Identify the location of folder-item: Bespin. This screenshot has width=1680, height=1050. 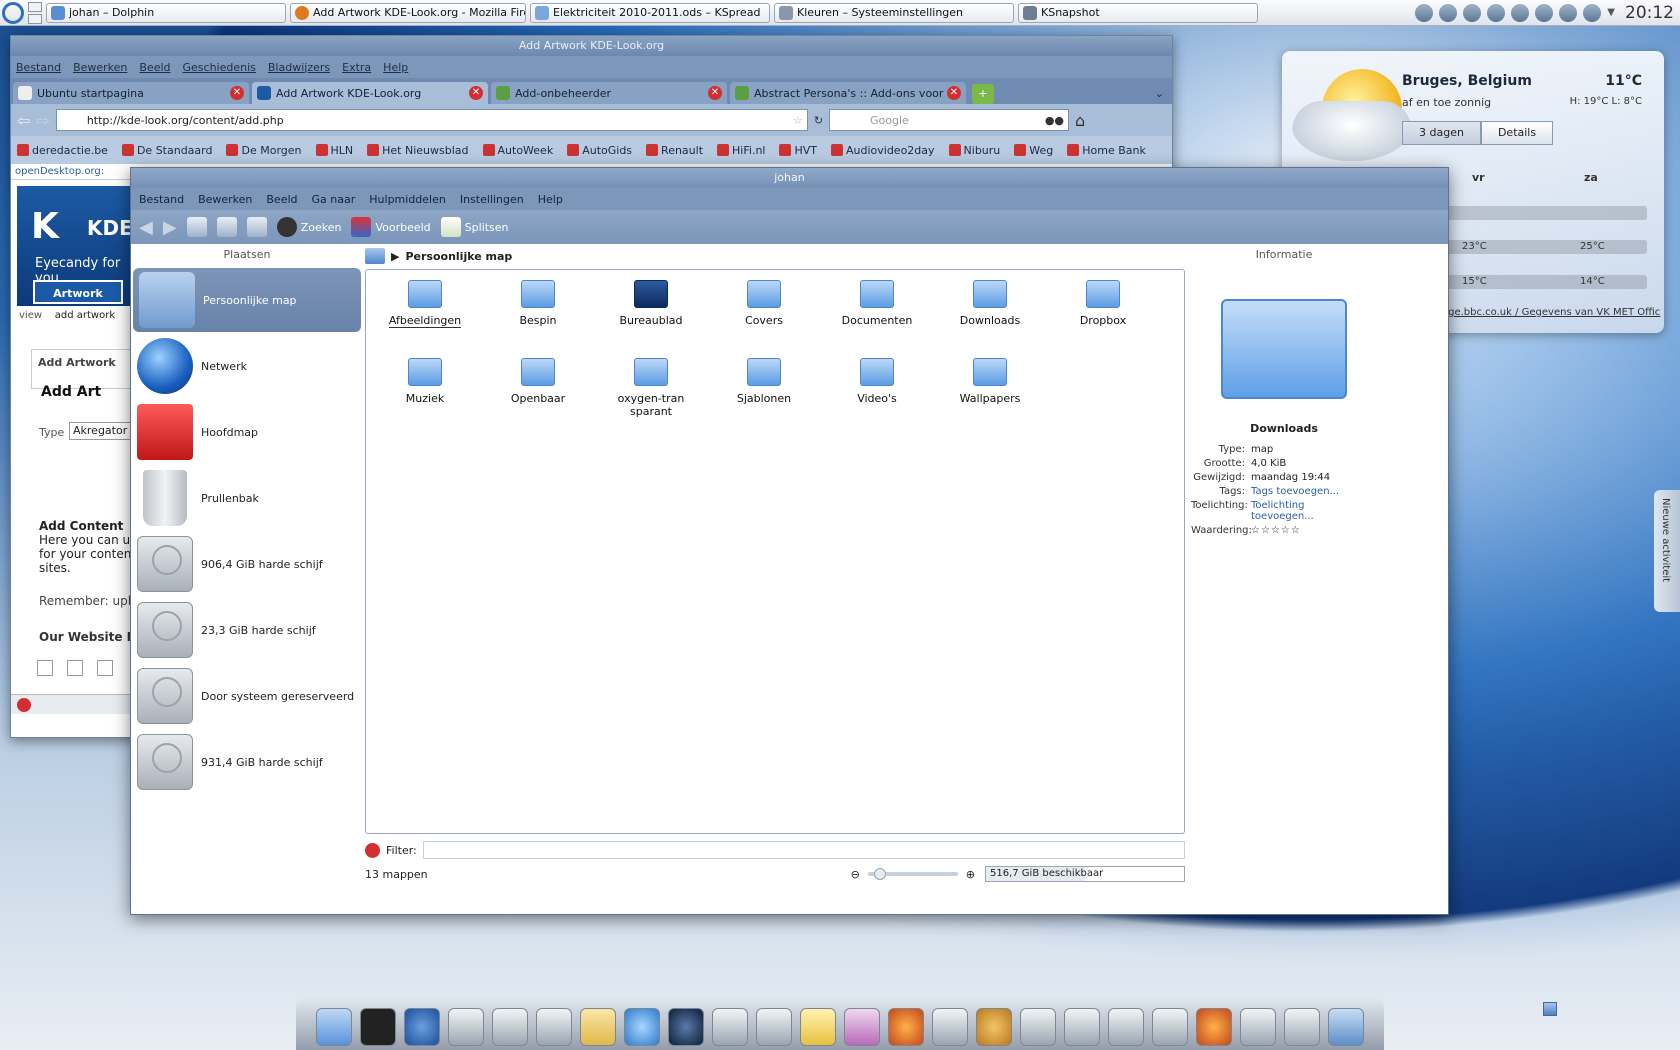
(538, 303).